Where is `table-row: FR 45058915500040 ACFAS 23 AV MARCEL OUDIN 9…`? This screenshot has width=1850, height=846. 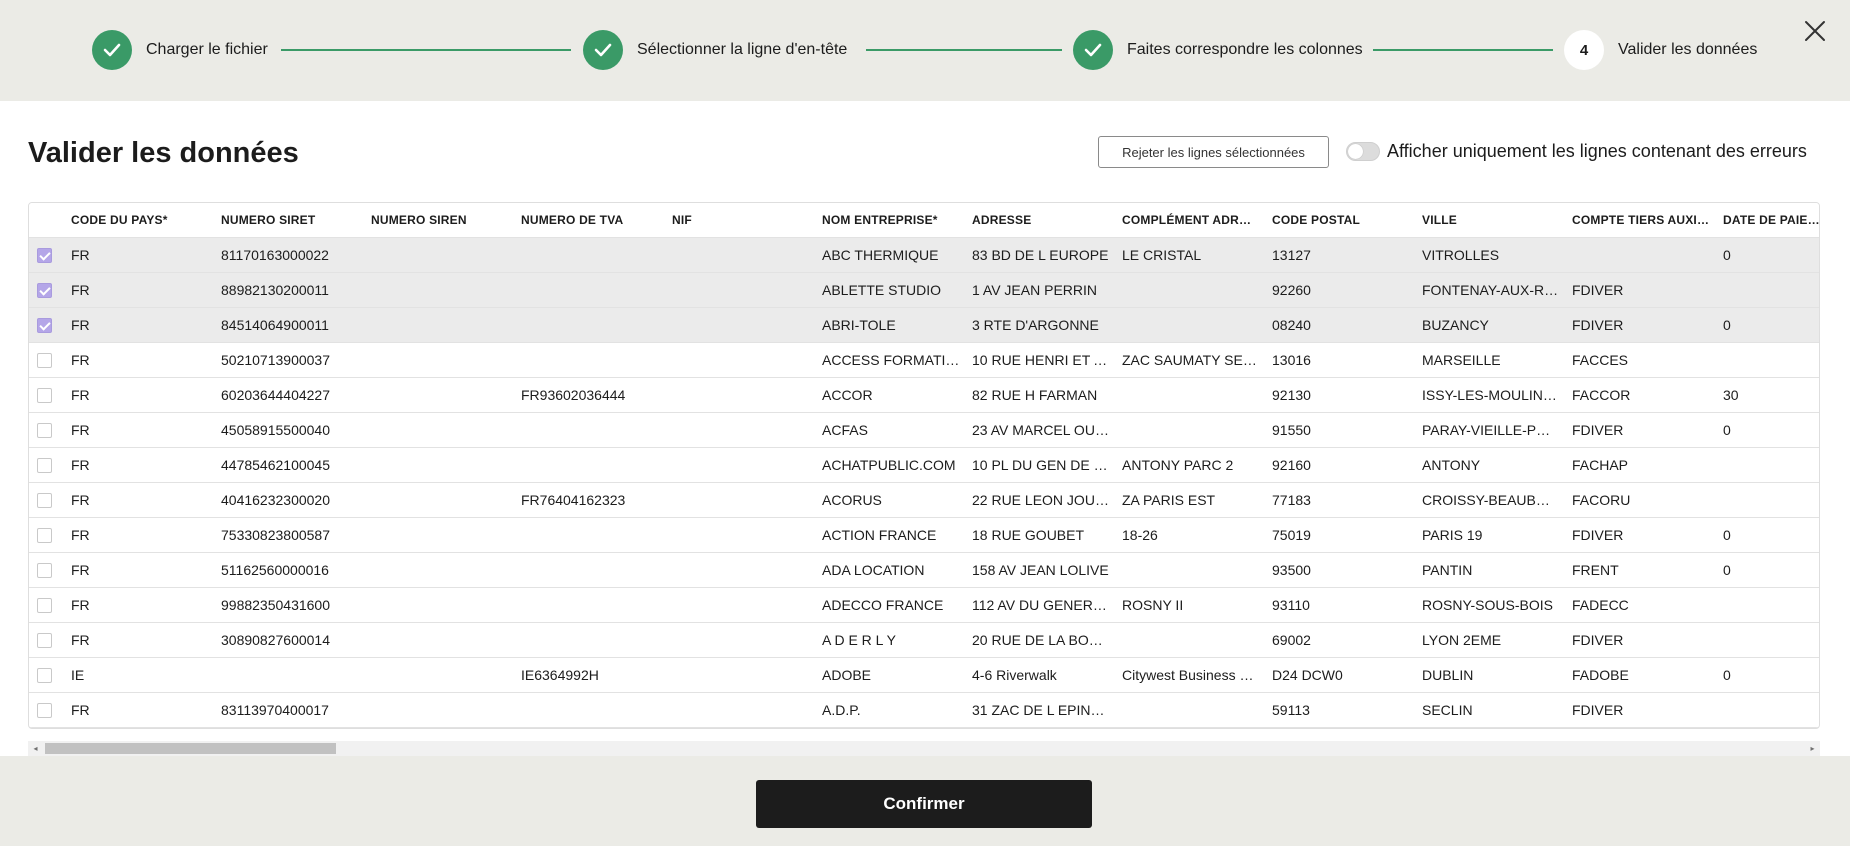
table-row: FR 45058915500040 ACFAS 23 AV MARCEL OUDIN 9… is located at coordinates (924, 430).